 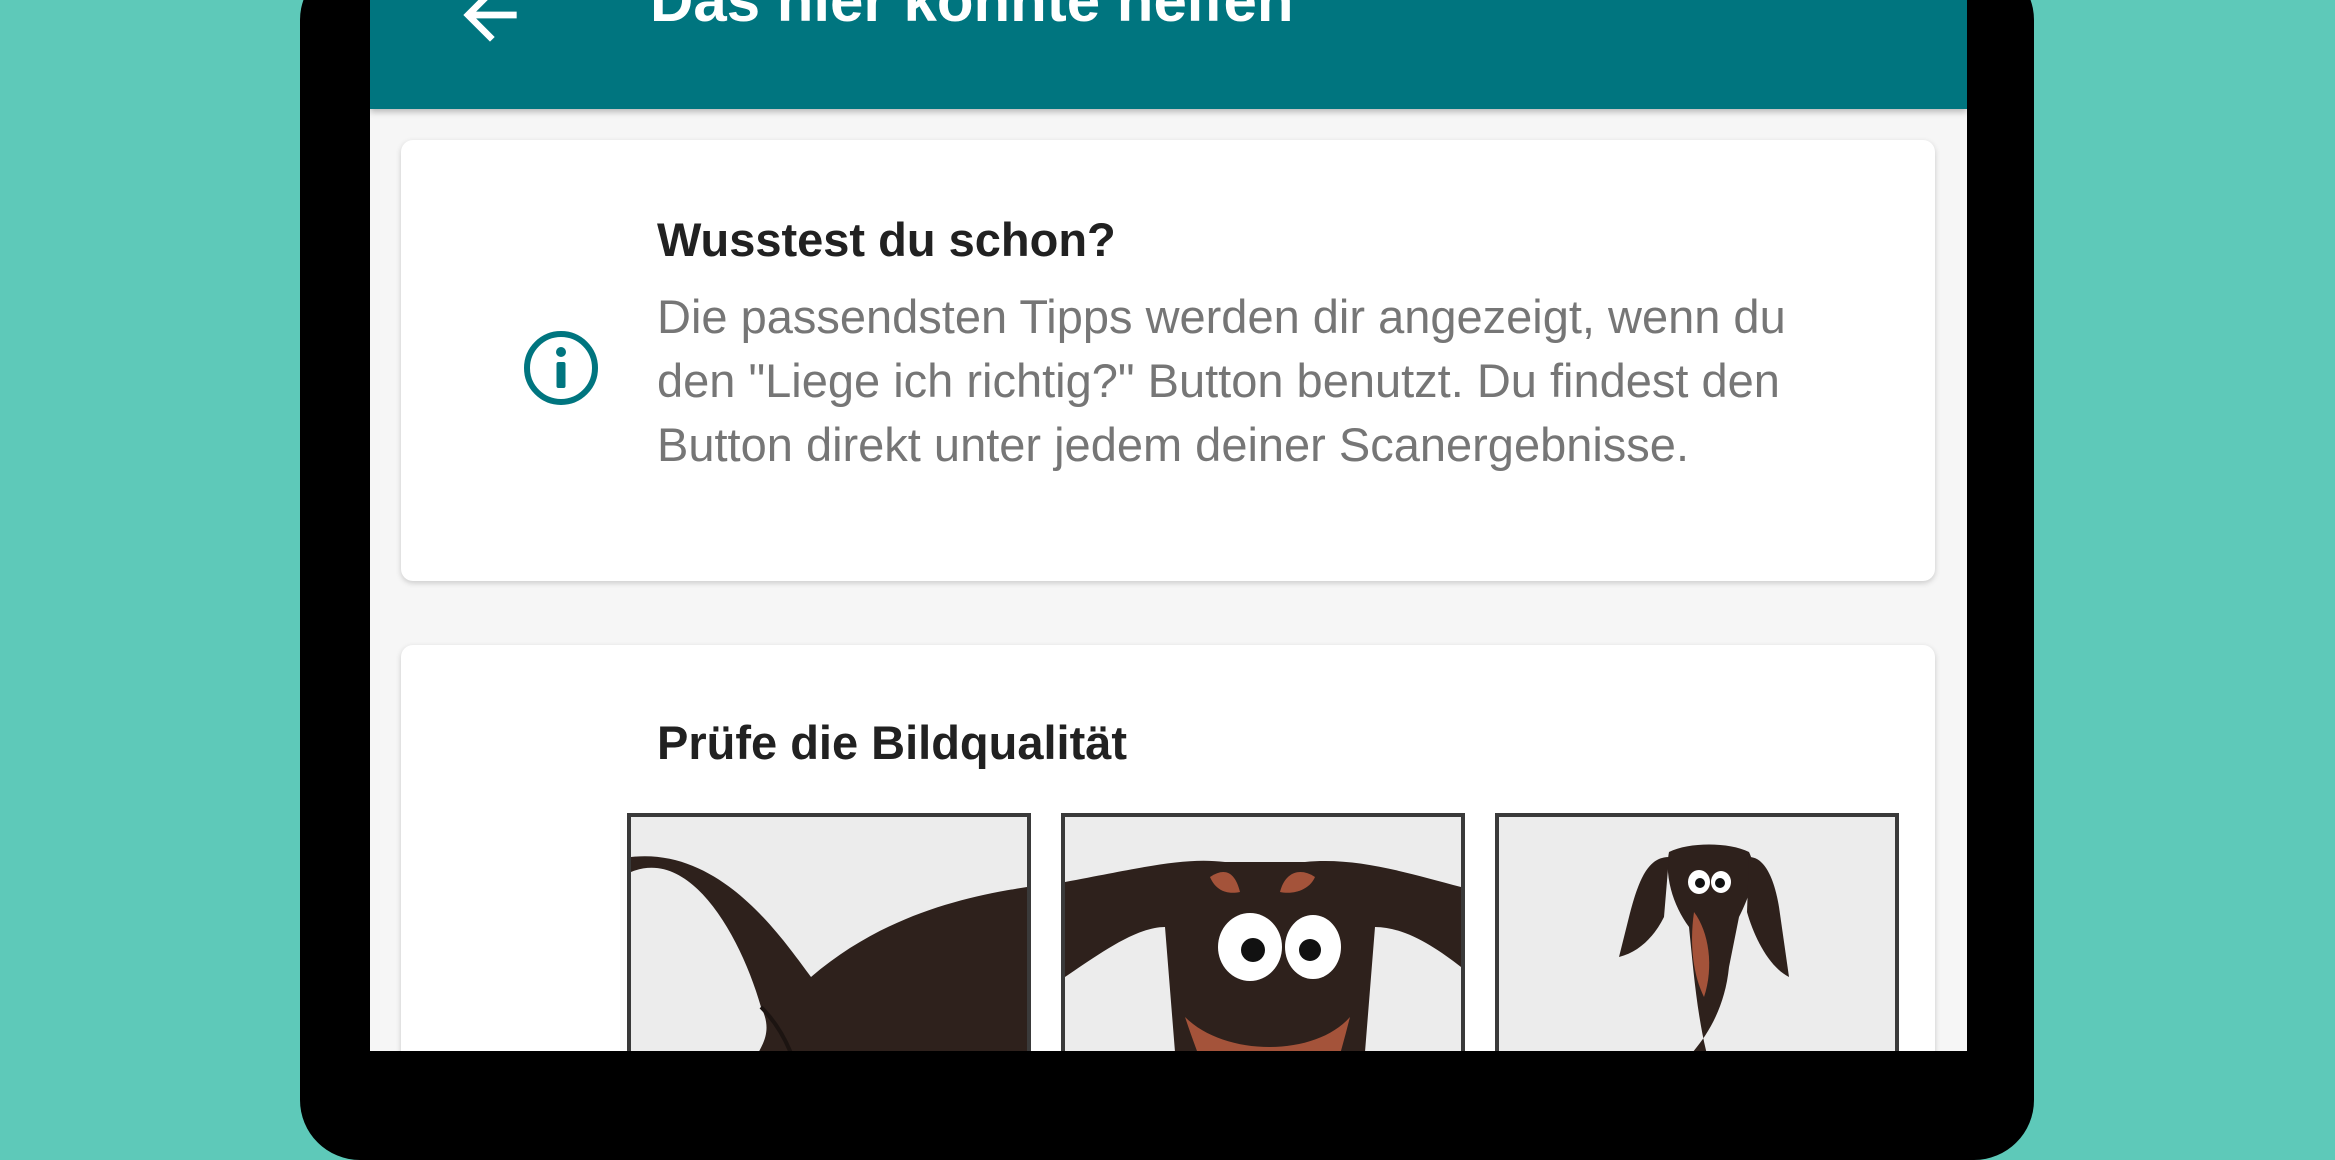 What do you see at coordinates (1697, 932) in the screenshot?
I see `dog-far-image` at bounding box center [1697, 932].